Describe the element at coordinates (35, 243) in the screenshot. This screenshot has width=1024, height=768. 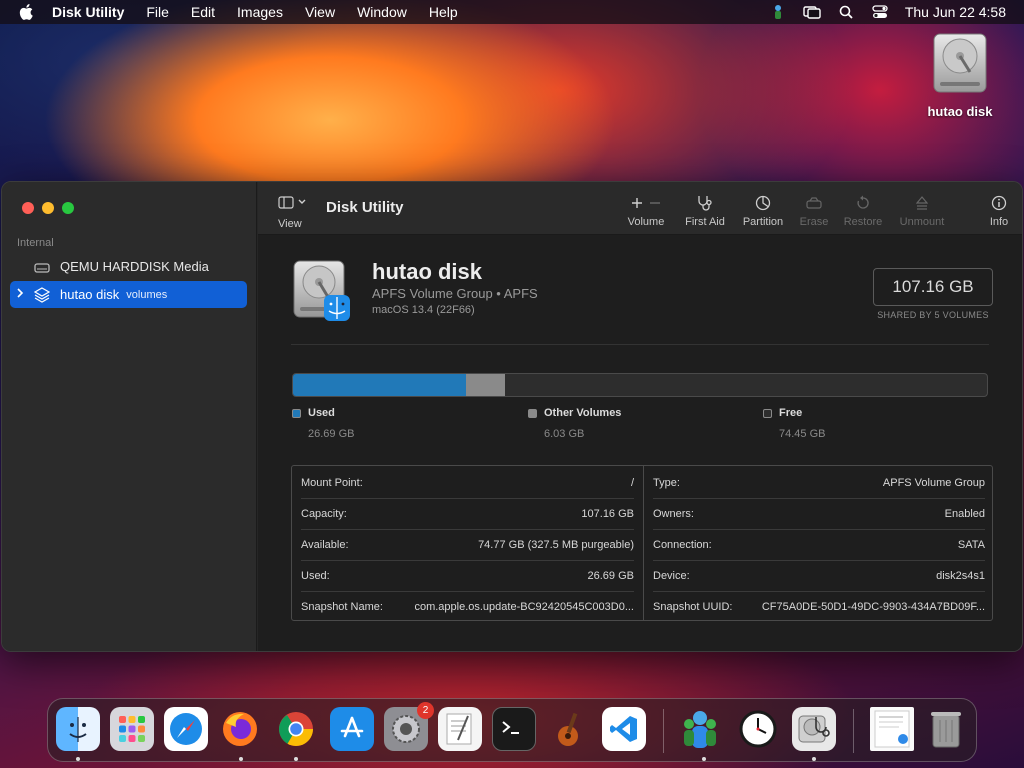
I see `sidebar-section-internal: Internal` at that location.